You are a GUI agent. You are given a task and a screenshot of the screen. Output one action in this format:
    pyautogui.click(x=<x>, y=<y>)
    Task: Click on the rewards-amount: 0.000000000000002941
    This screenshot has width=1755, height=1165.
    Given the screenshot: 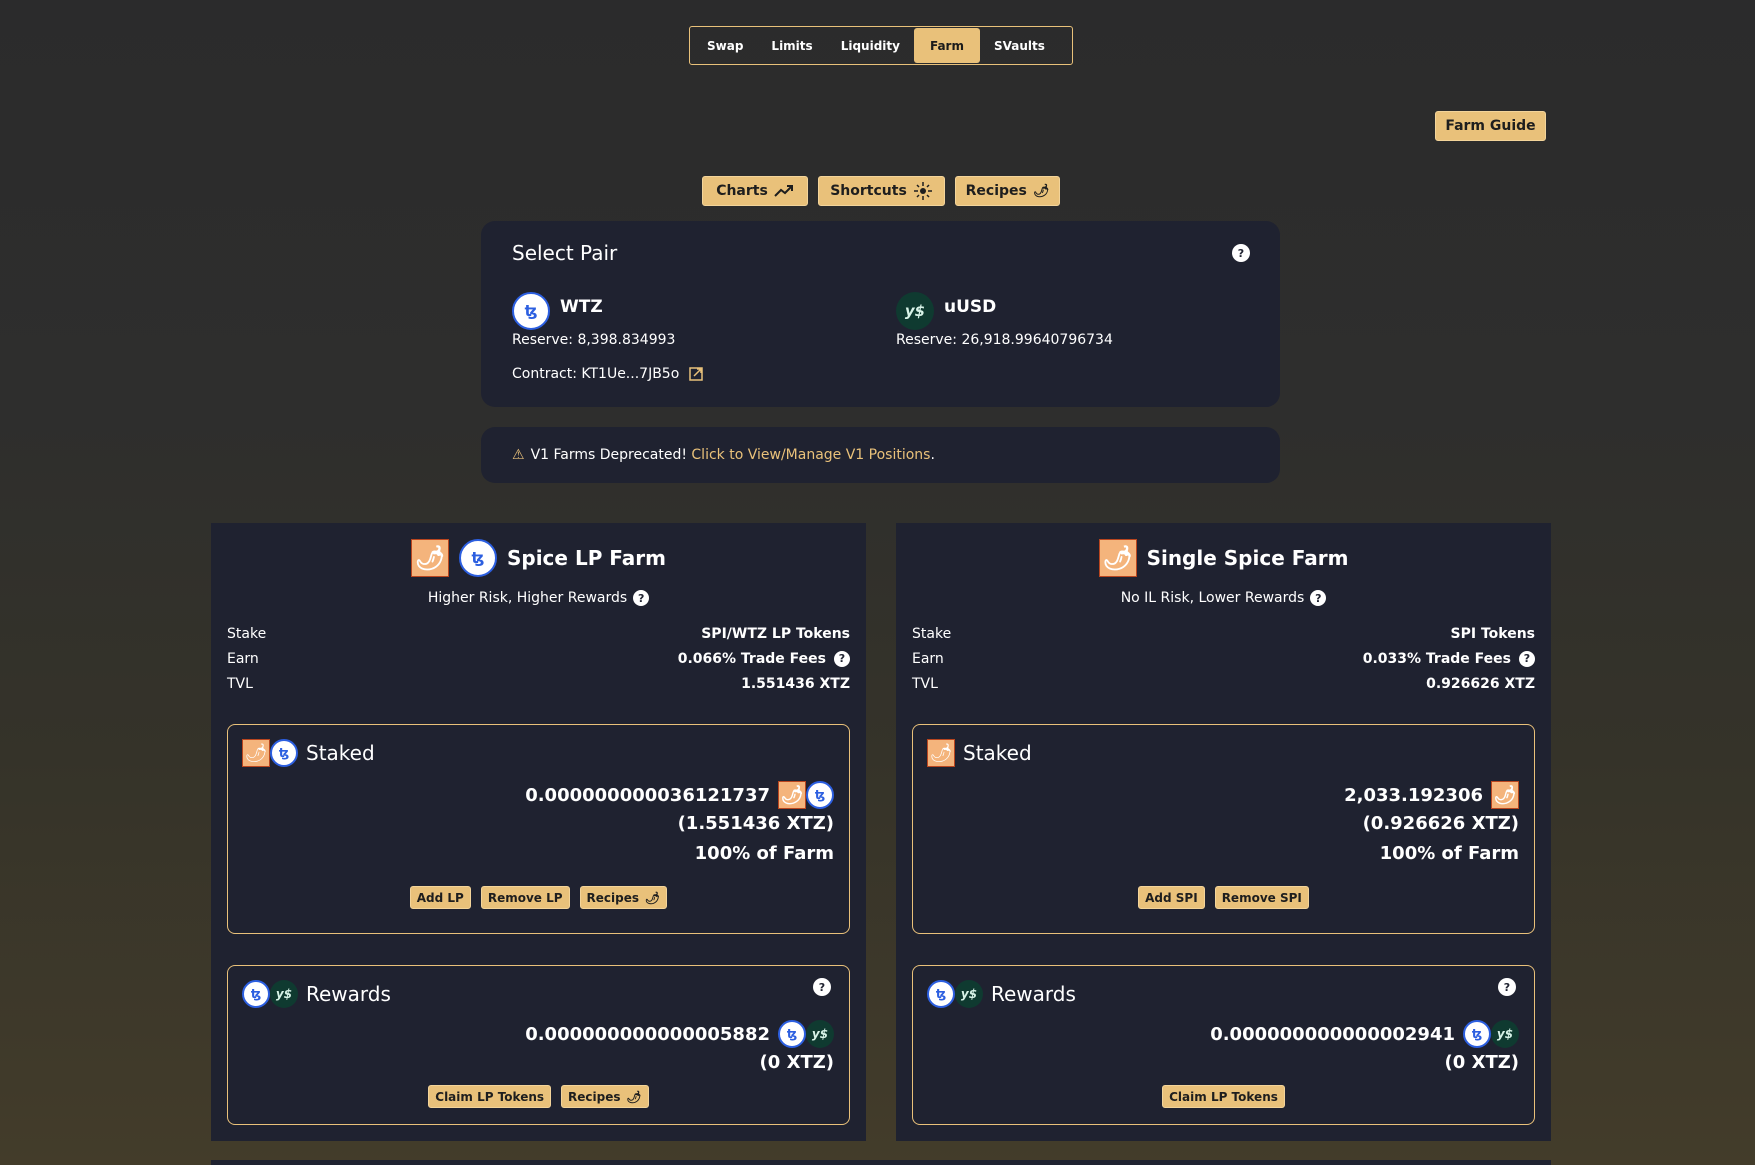 What is the action you would take?
    pyautogui.click(x=1332, y=1034)
    